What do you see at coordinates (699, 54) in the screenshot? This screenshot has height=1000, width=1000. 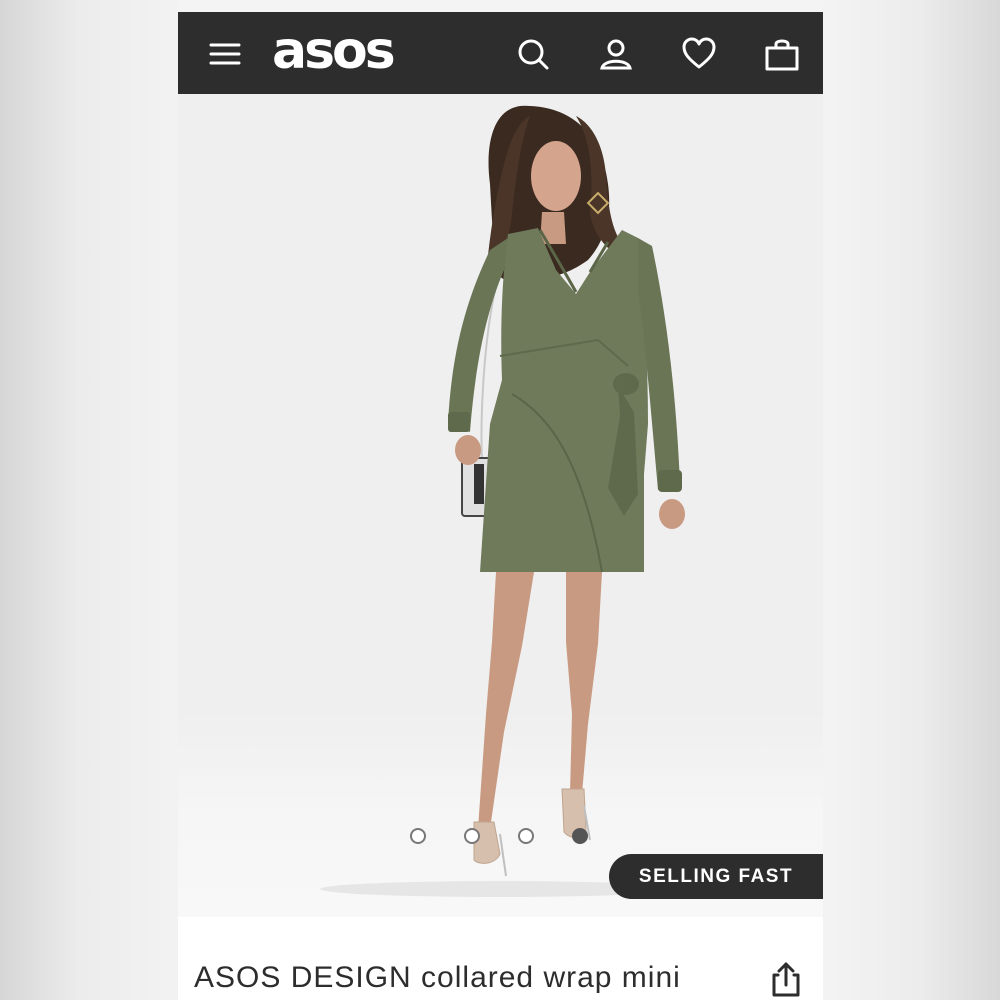 I see `heart-icon` at bounding box center [699, 54].